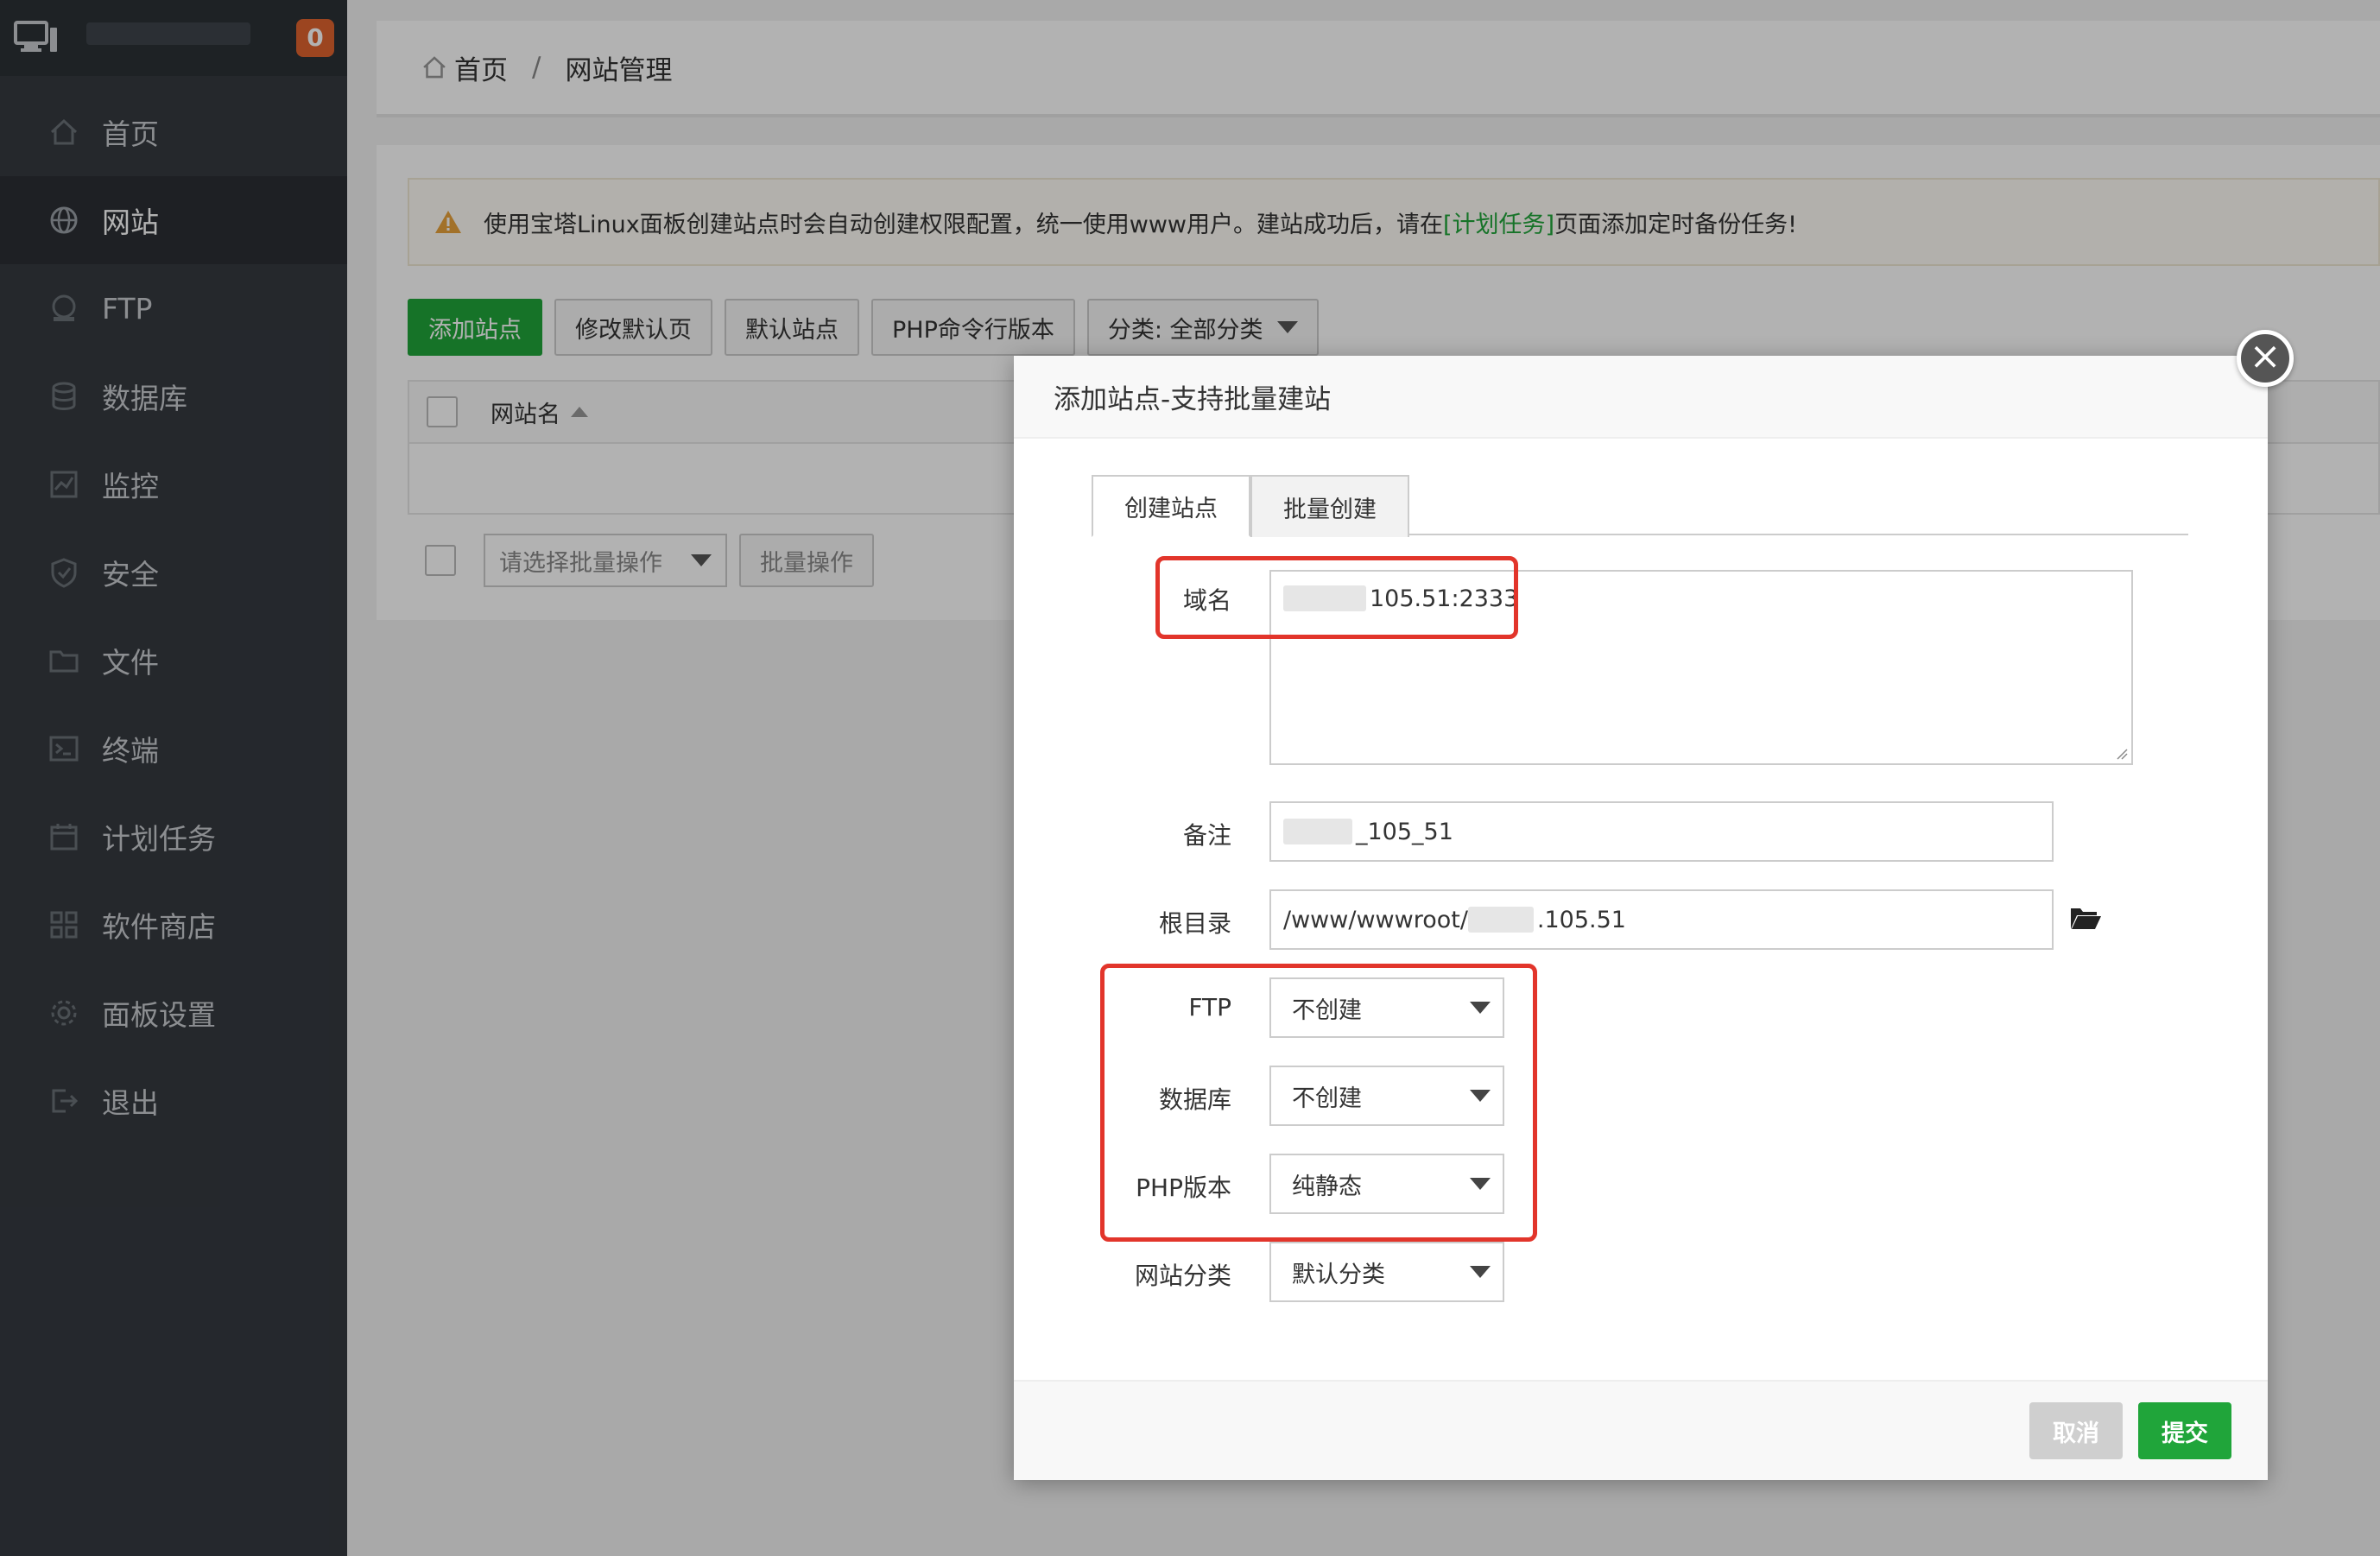  What do you see at coordinates (1318, 831) in the screenshot?
I see `blurred-remark-prefix` at bounding box center [1318, 831].